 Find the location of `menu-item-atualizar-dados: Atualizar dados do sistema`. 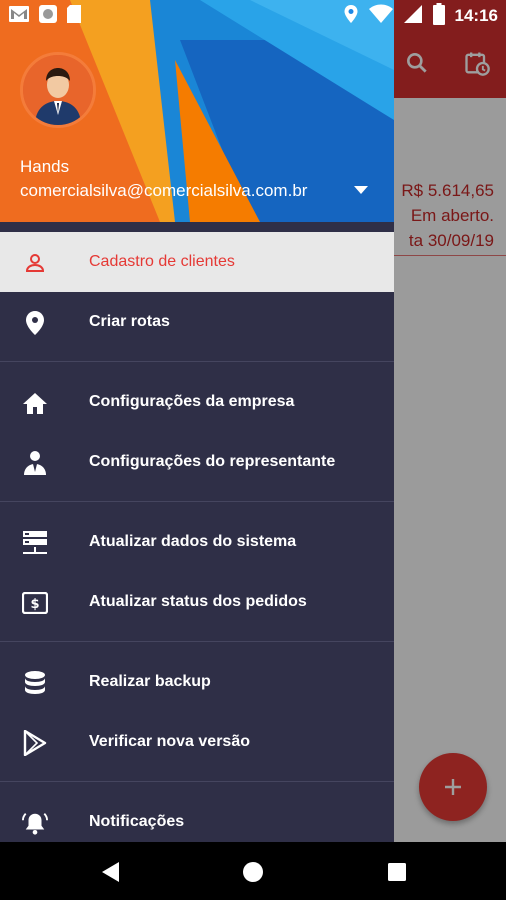

menu-item-atualizar-dados: Atualizar dados do sistema is located at coordinates (197, 542).